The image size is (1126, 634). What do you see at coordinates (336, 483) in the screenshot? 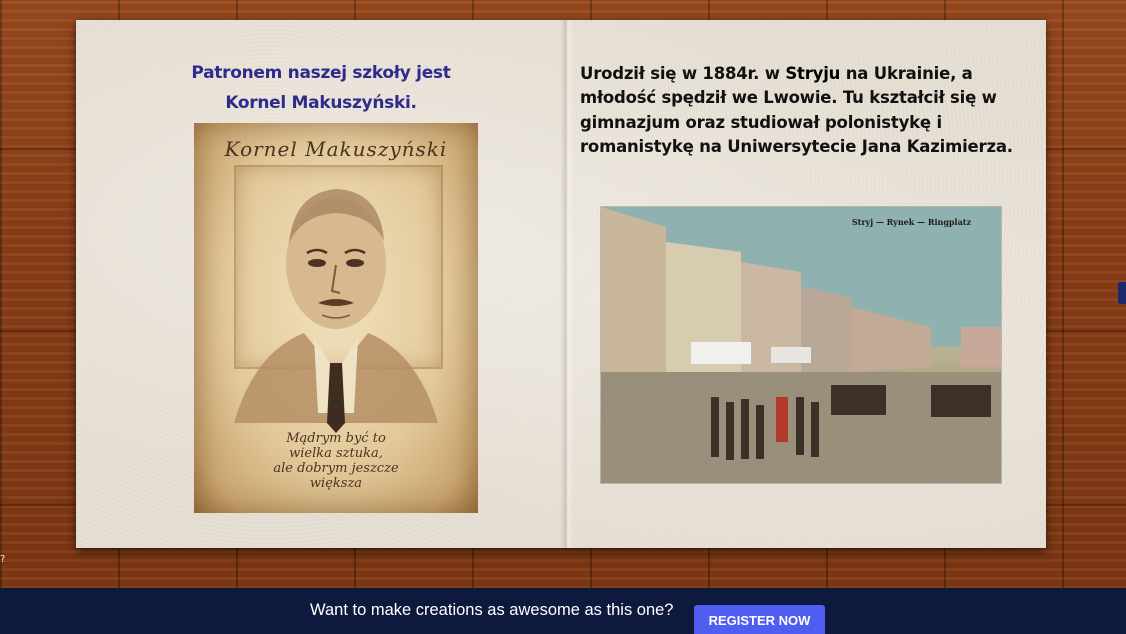
I see `motto-line: większa` at bounding box center [336, 483].